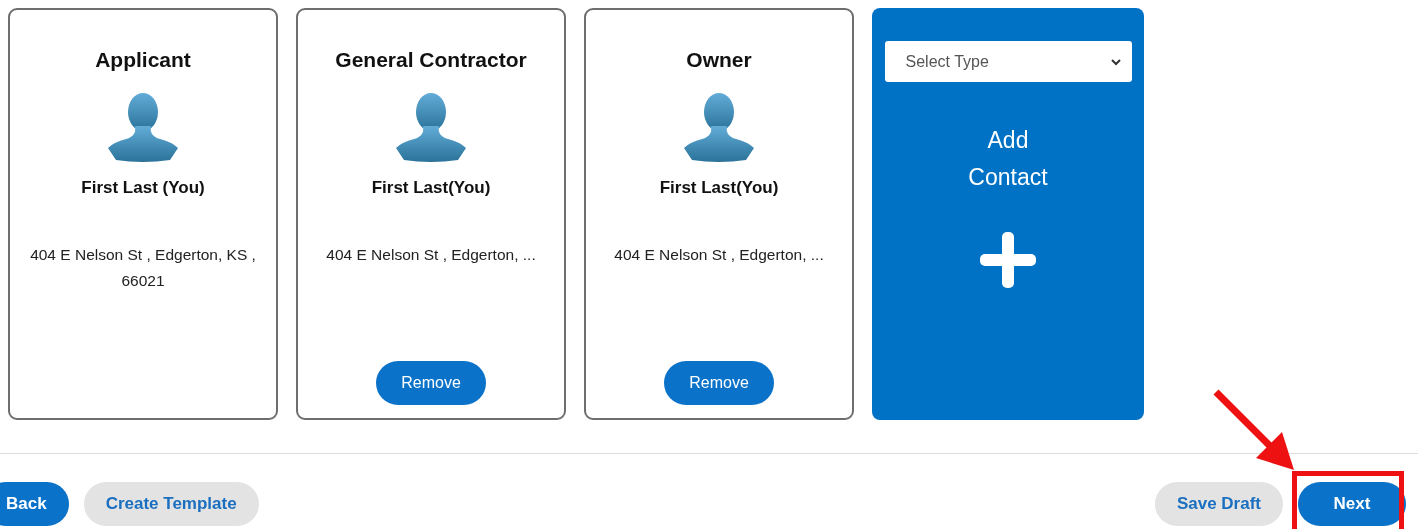  I want to click on contact-name: First Last (You), so click(143, 188).